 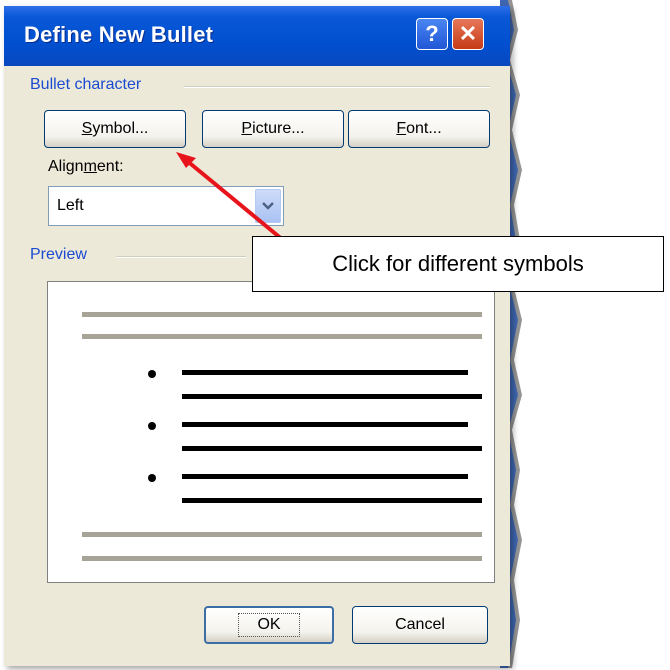 What do you see at coordinates (239, 204) in the screenshot?
I see `annotation-arrow` at bounding box center [239, 204].